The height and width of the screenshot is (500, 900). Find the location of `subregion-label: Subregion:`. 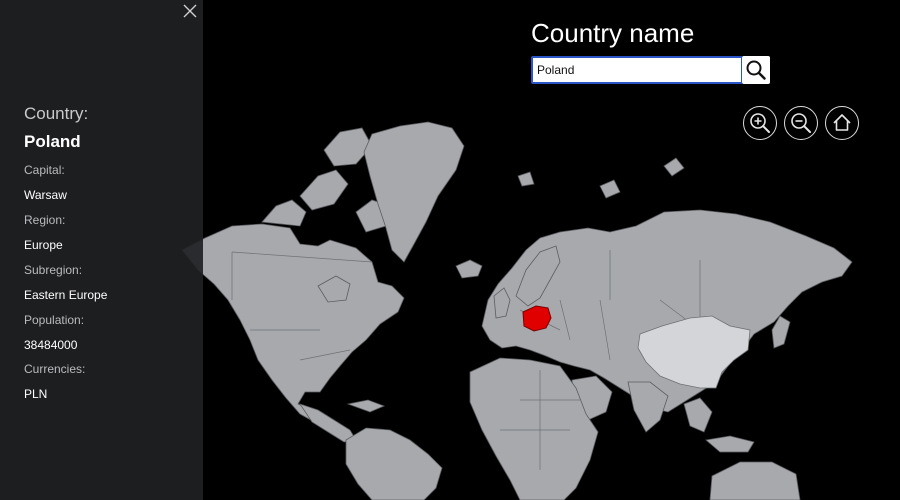

subregion-label: Subregion: is located at coordinates (53, 270).